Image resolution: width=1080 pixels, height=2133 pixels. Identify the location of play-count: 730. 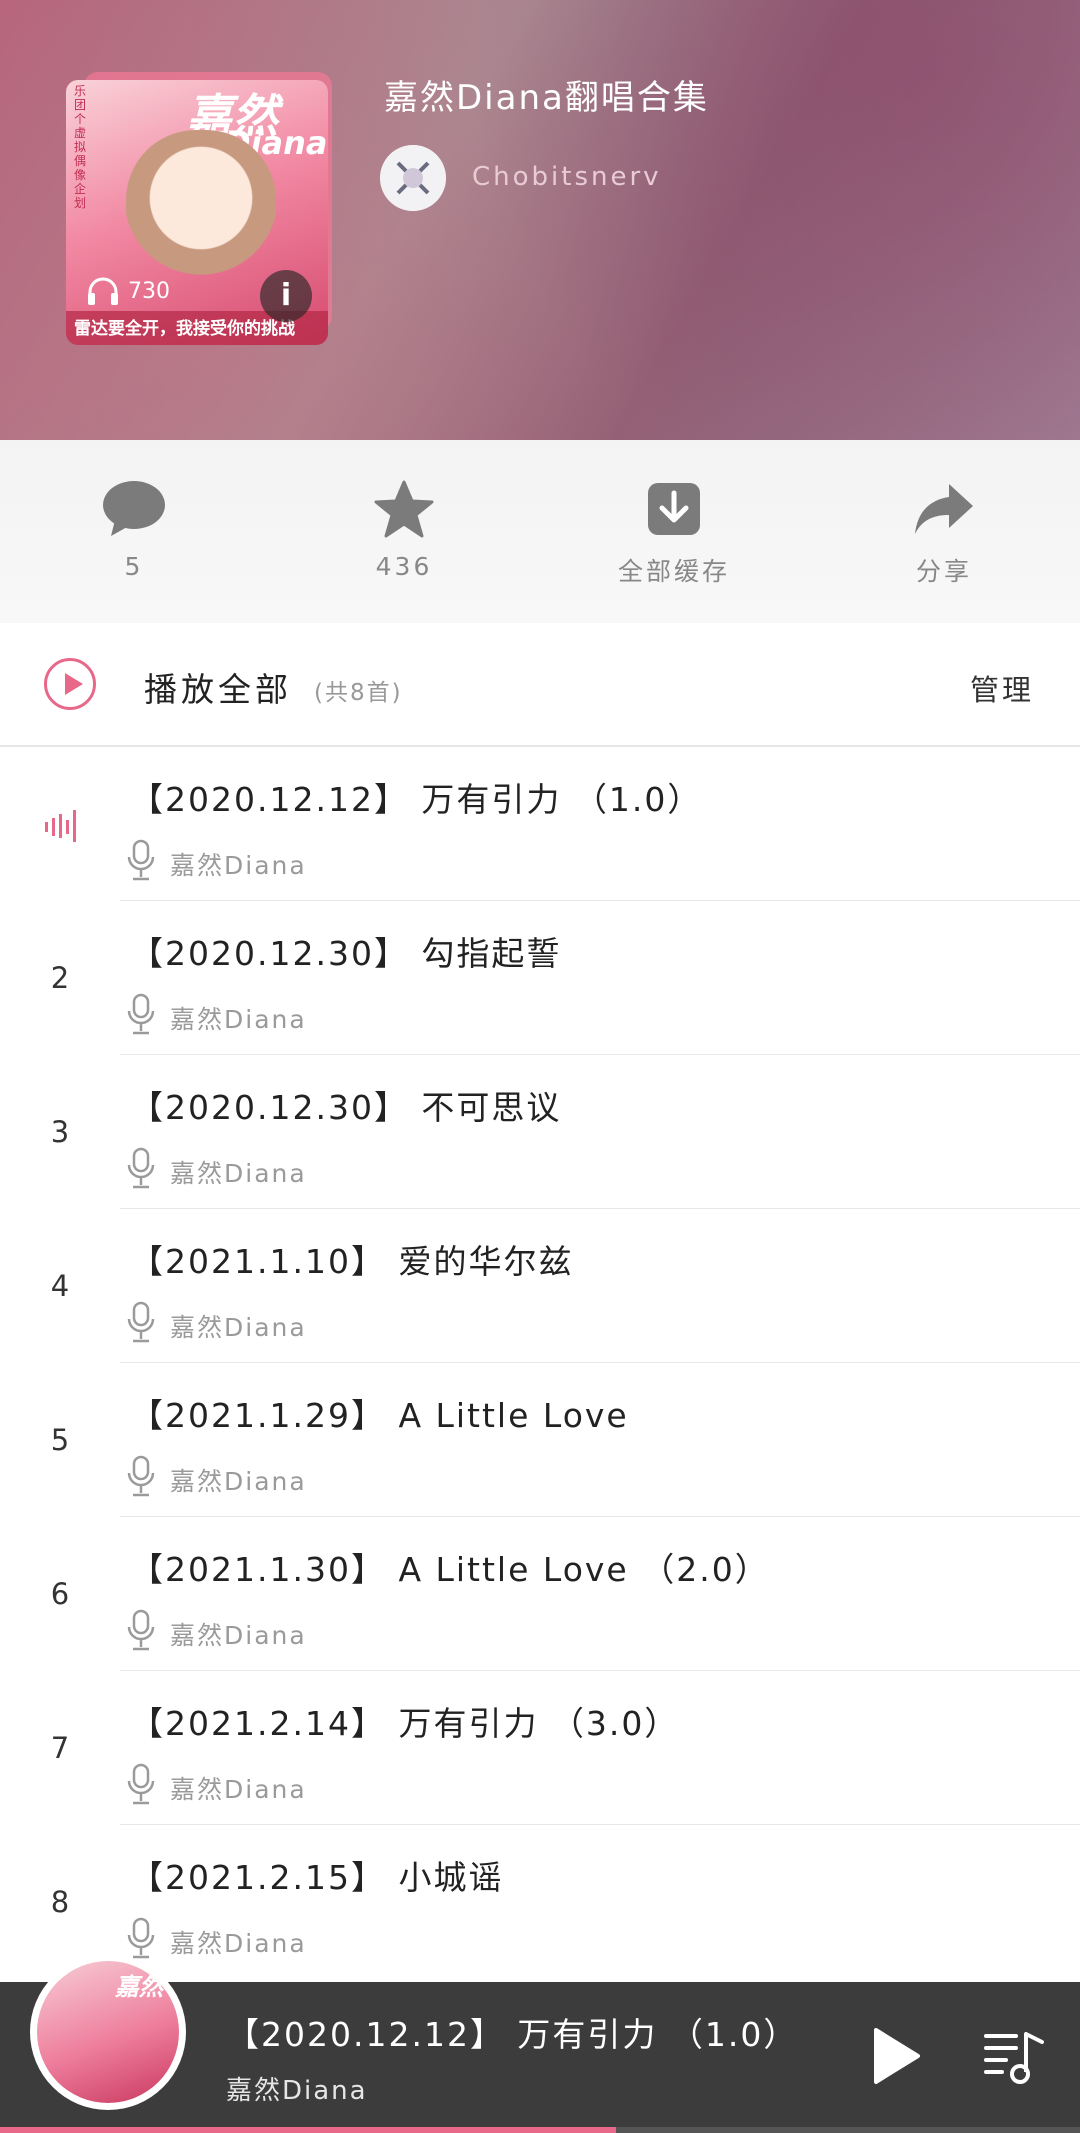
(128, 291).